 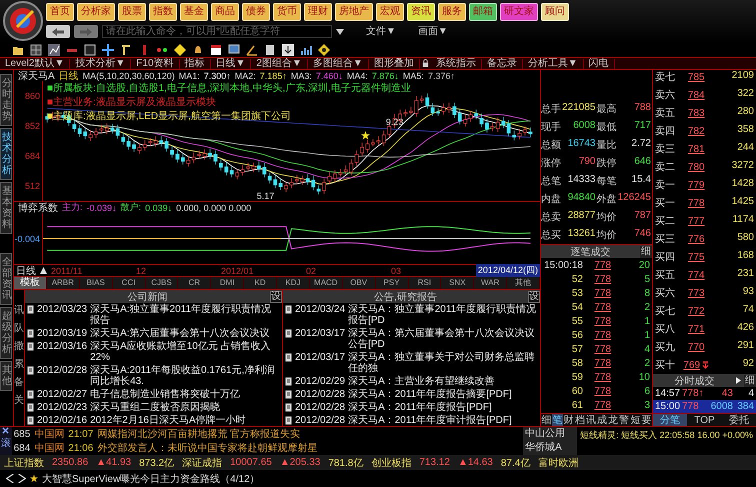 What do you see at coordinates (580, 420) in the screenshot?
I see `panel-tab: 档` at bounding box center [580, 420].